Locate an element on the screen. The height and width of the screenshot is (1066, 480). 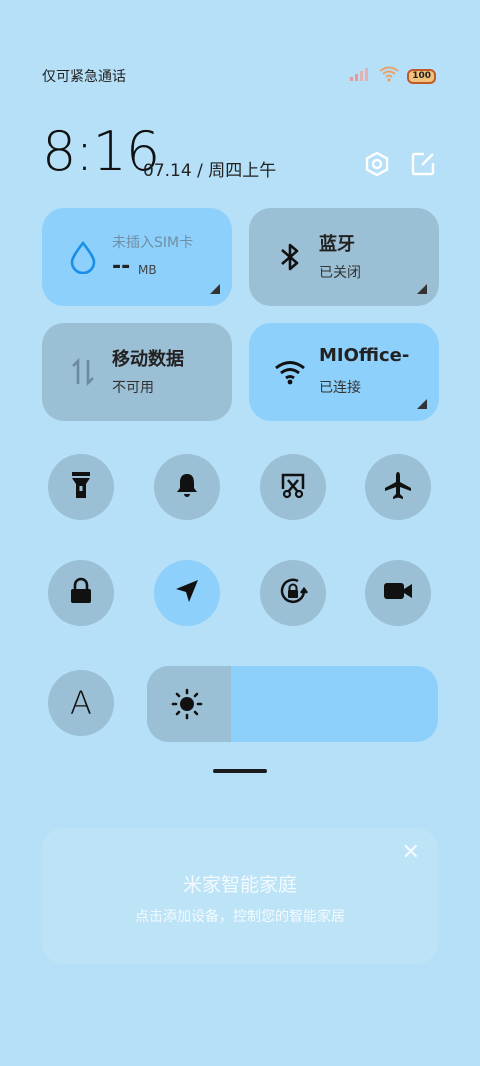
toggle-screenshot is located at coordinates (293, 487).